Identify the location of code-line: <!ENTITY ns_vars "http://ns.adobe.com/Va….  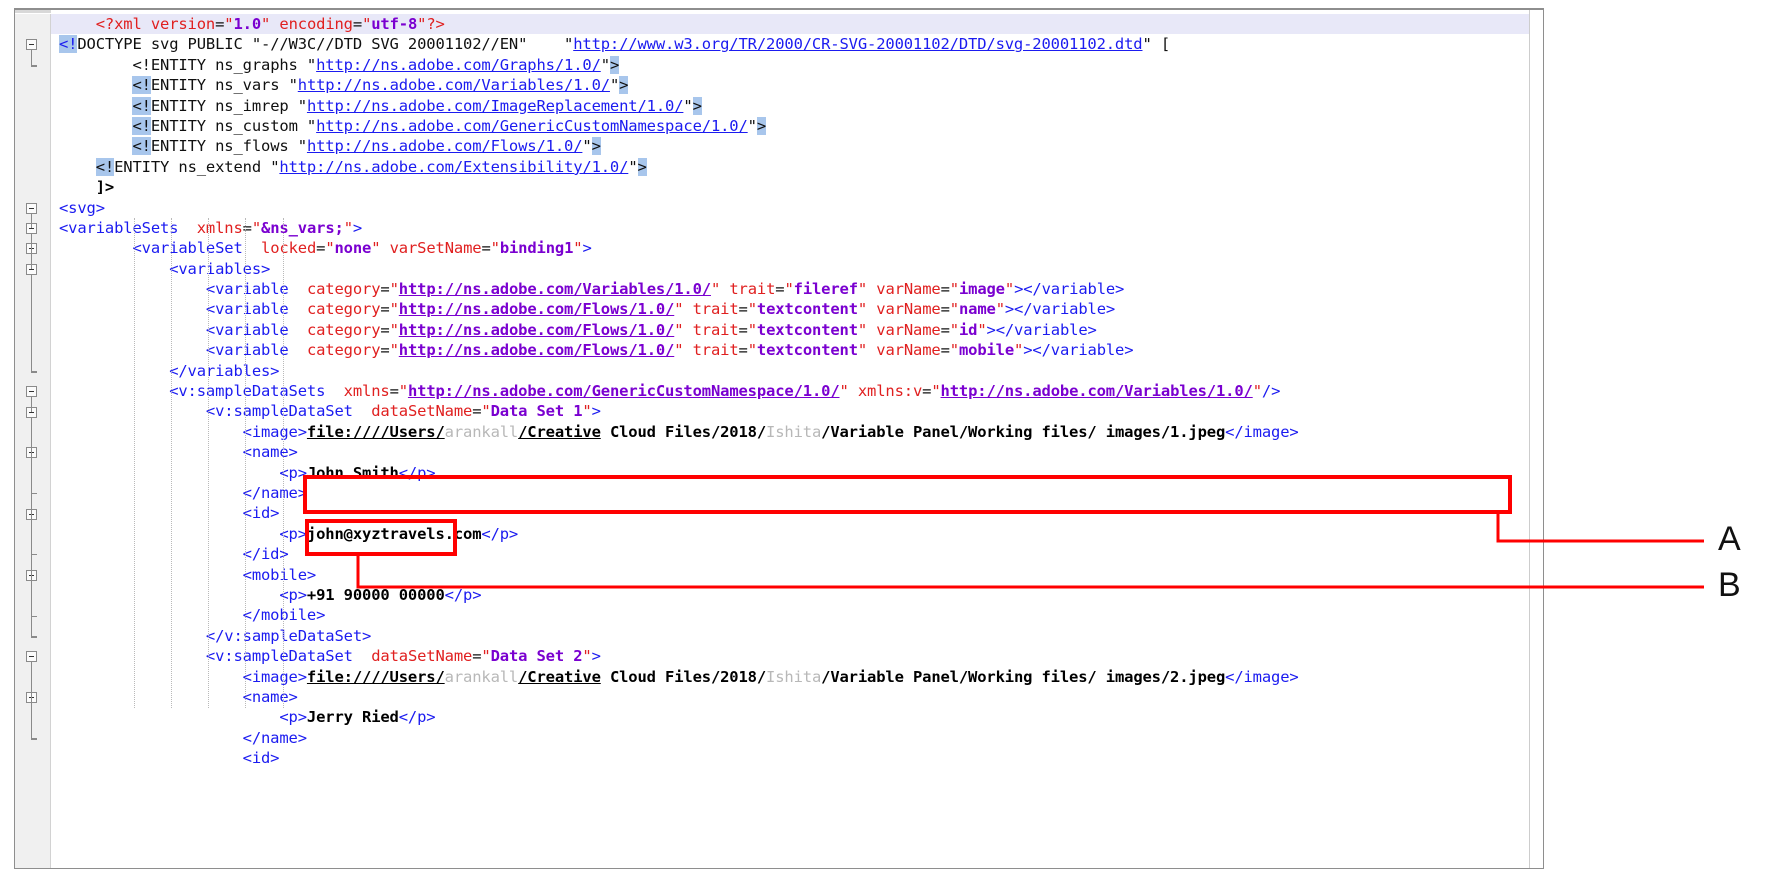
(797, 85).